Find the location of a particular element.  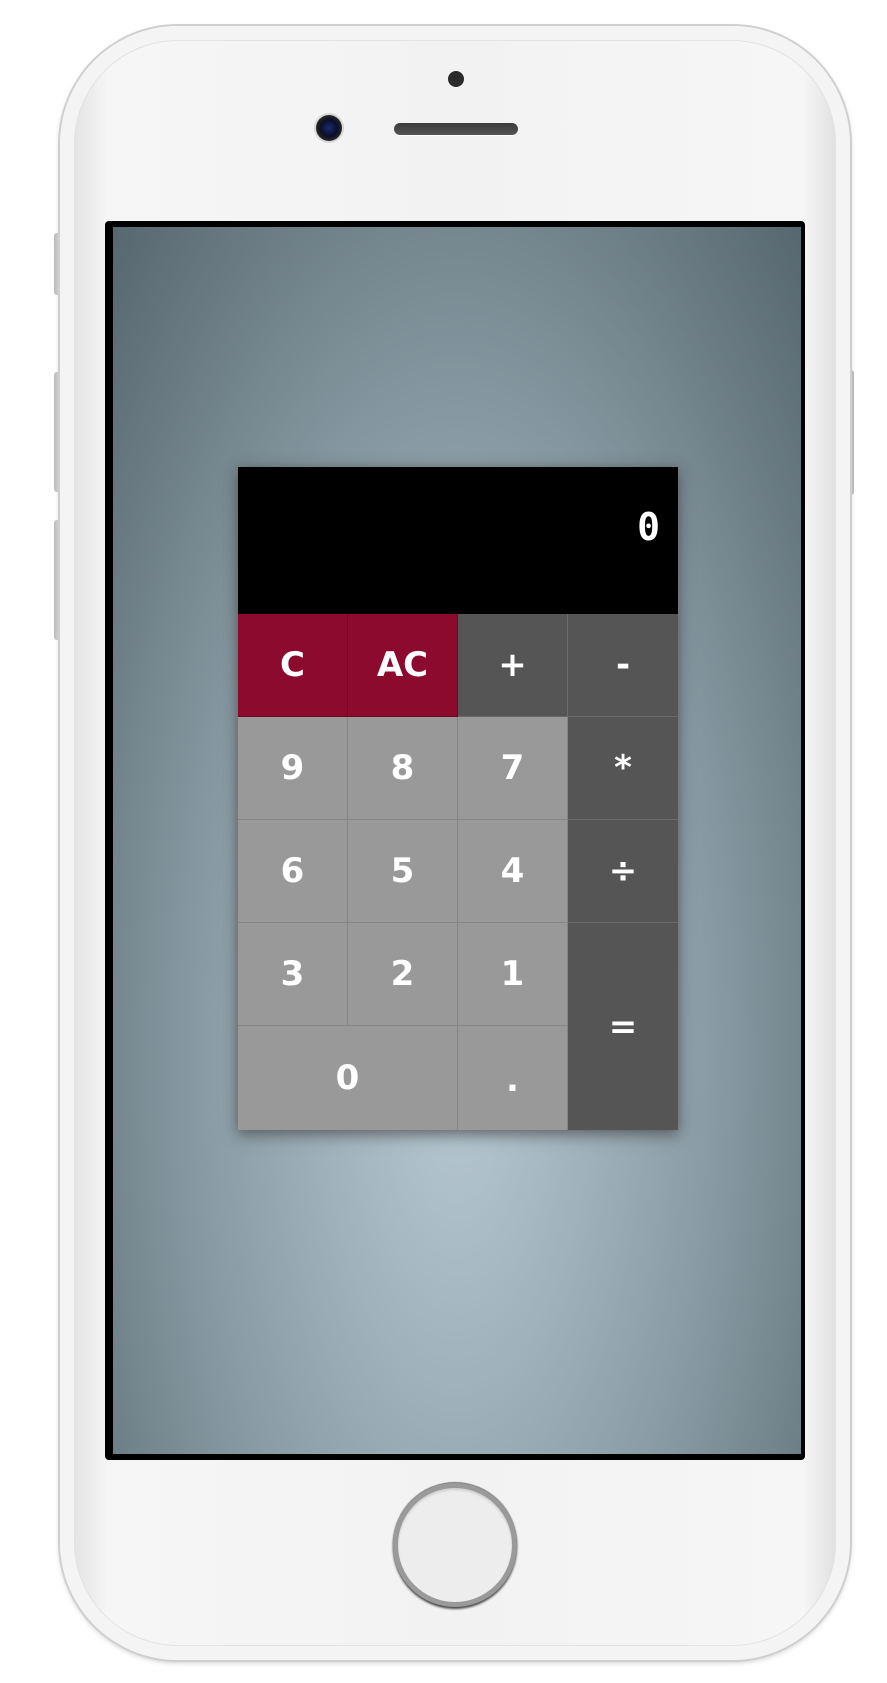

decimal-button: . is located at coordinates (513, 1078).